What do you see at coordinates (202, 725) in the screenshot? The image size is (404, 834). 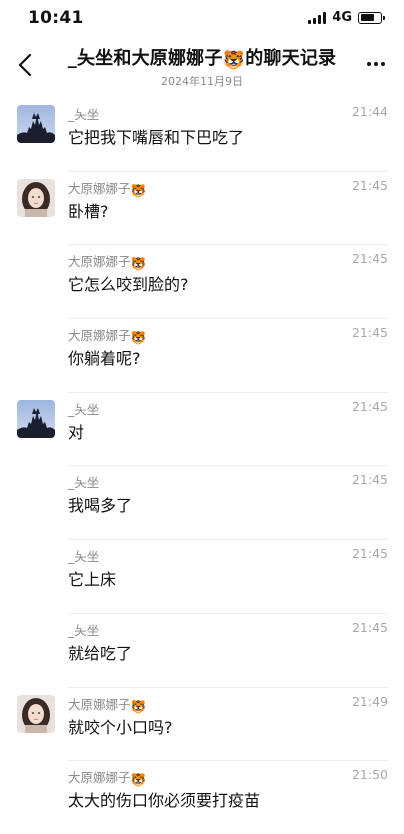 I see `message-row: 大原娜娜子🐯 21:49 就咬个小口吗?` at bounding box center [202, 725].